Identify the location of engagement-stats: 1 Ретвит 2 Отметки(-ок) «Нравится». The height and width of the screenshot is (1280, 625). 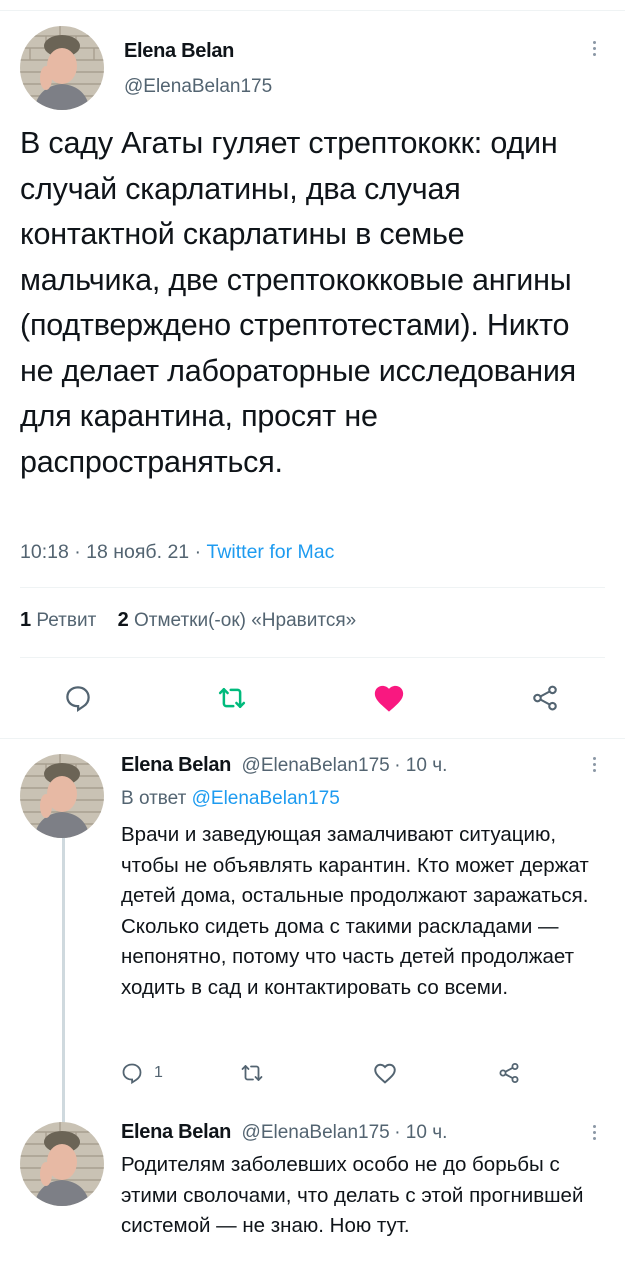
(188, 620).